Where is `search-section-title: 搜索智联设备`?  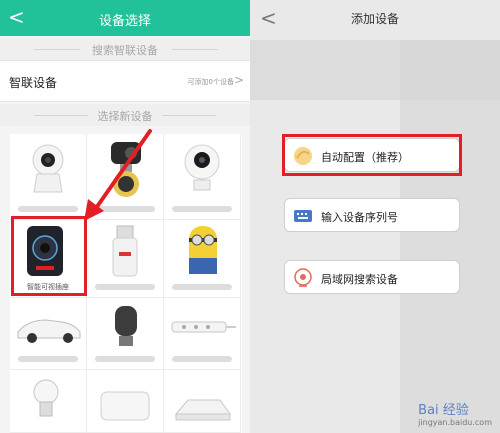 search-section-title: 搜索智联设备 is located at coordinates (125, 50).